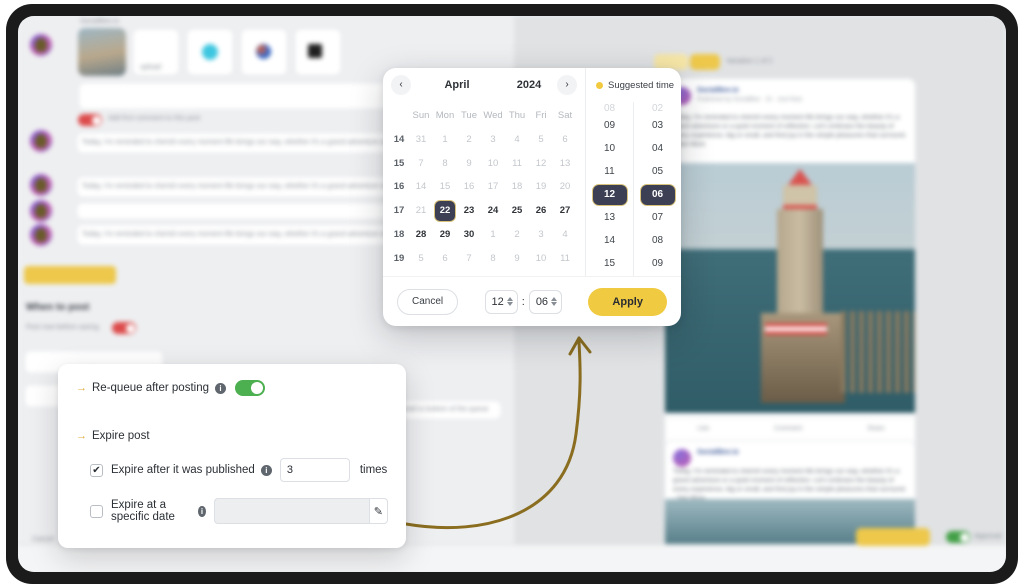  What do you see at coordinates (399, 211) in the screenshot?
I see `week-number: 17` at bounding box center [399, 211].